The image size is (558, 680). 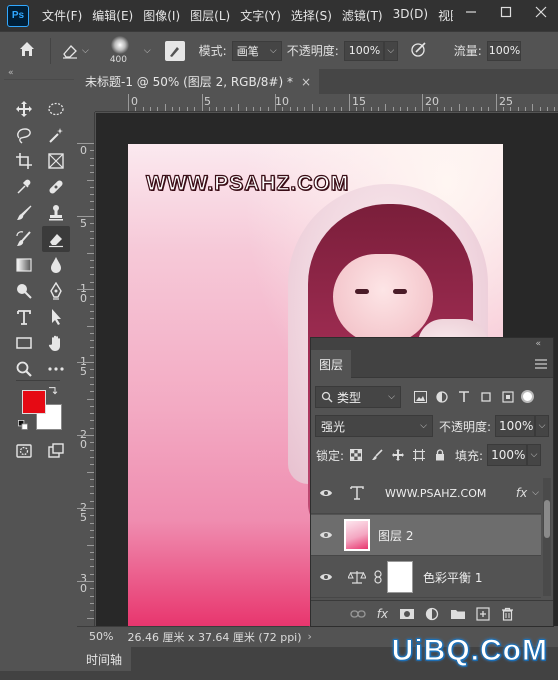 What do you see at coordinates (174, 50) in the screenshot?
I see `brush-settings-button` at bounding box center [174, 50].